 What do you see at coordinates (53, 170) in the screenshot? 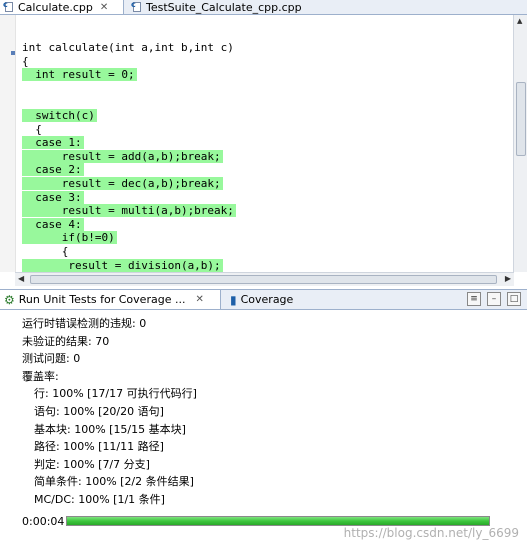
I see `code-line: case 2:` at bounding box center [53, 170].